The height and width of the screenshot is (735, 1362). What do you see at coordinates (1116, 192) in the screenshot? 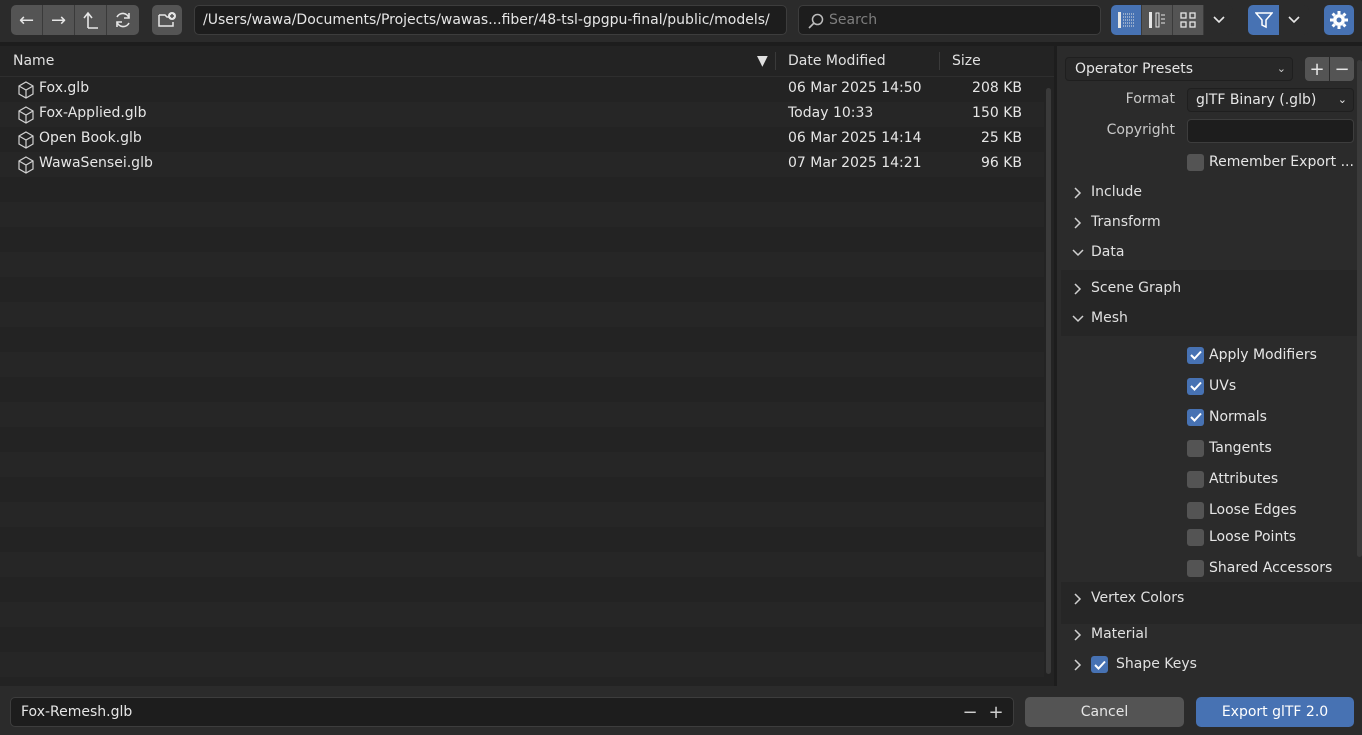
I see `section-include-label: Include` at bounding box center [1116, 192].